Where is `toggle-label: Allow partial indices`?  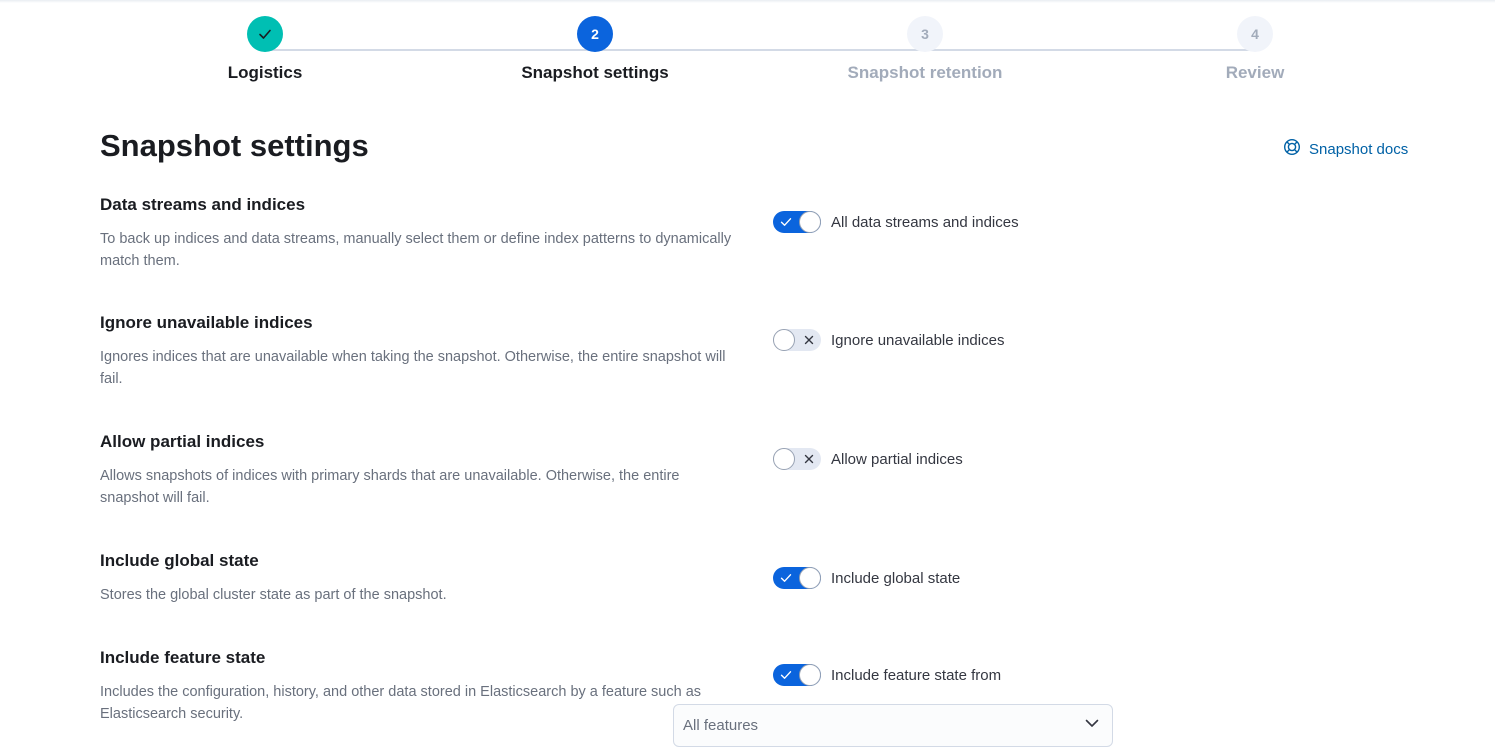
toggle-label: Allow partial indices is located at coordinates (897, 459).